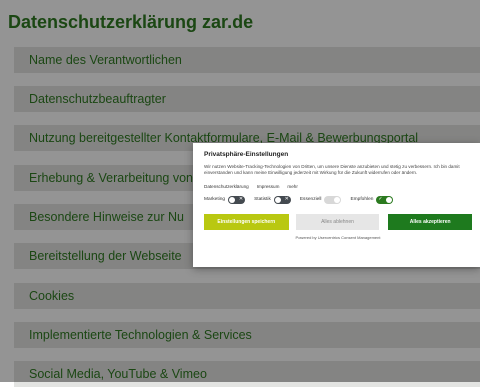 This screenshot has width=480, height=387. I want to click on toggle-marketing: Marketing ✕, so click(225, 199).